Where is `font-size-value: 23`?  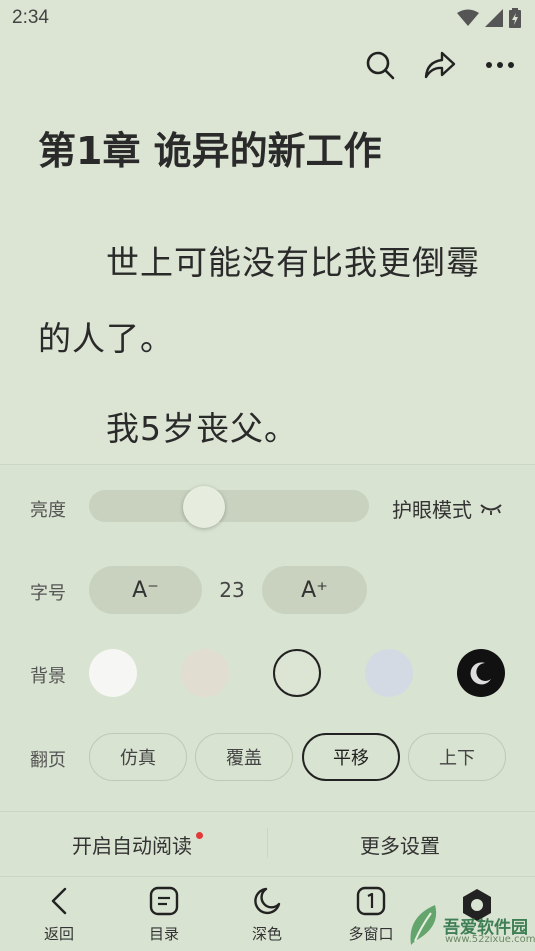
font-size-value: 23 is located at coordinates (232, 590).